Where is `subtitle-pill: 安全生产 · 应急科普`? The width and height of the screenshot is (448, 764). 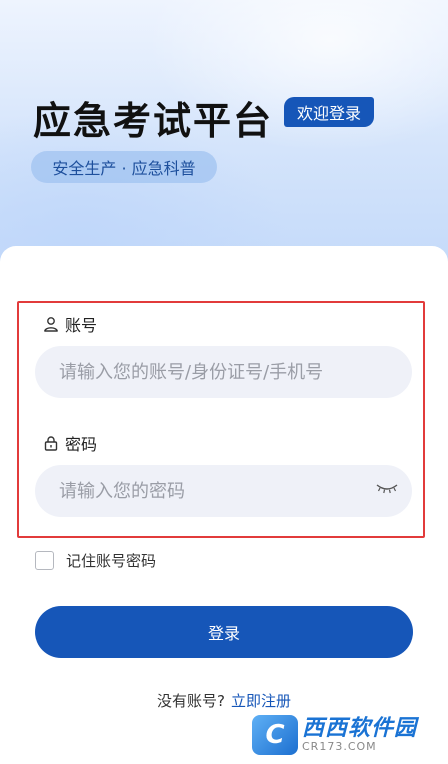
subtitle-pill: 安全生产 · 应急科普 is located at coordinates (124, 167).